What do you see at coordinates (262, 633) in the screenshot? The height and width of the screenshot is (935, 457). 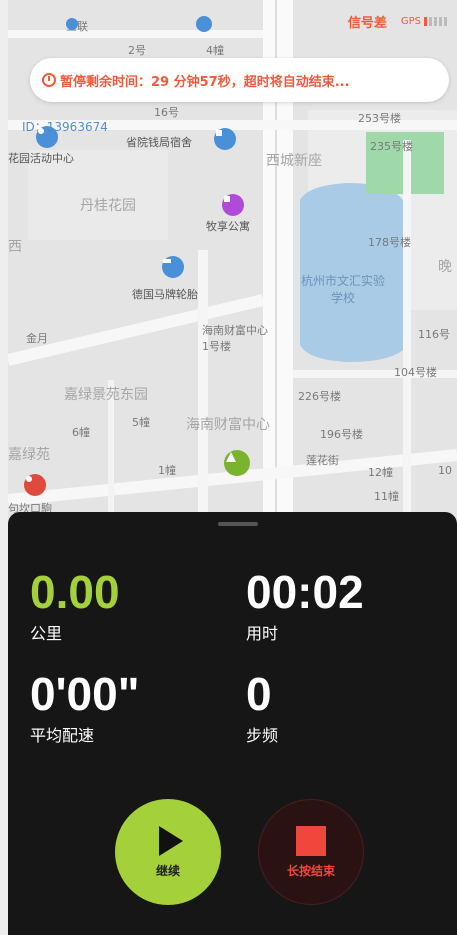 I see `time-label: 用时` at bounding box center [262, 633].